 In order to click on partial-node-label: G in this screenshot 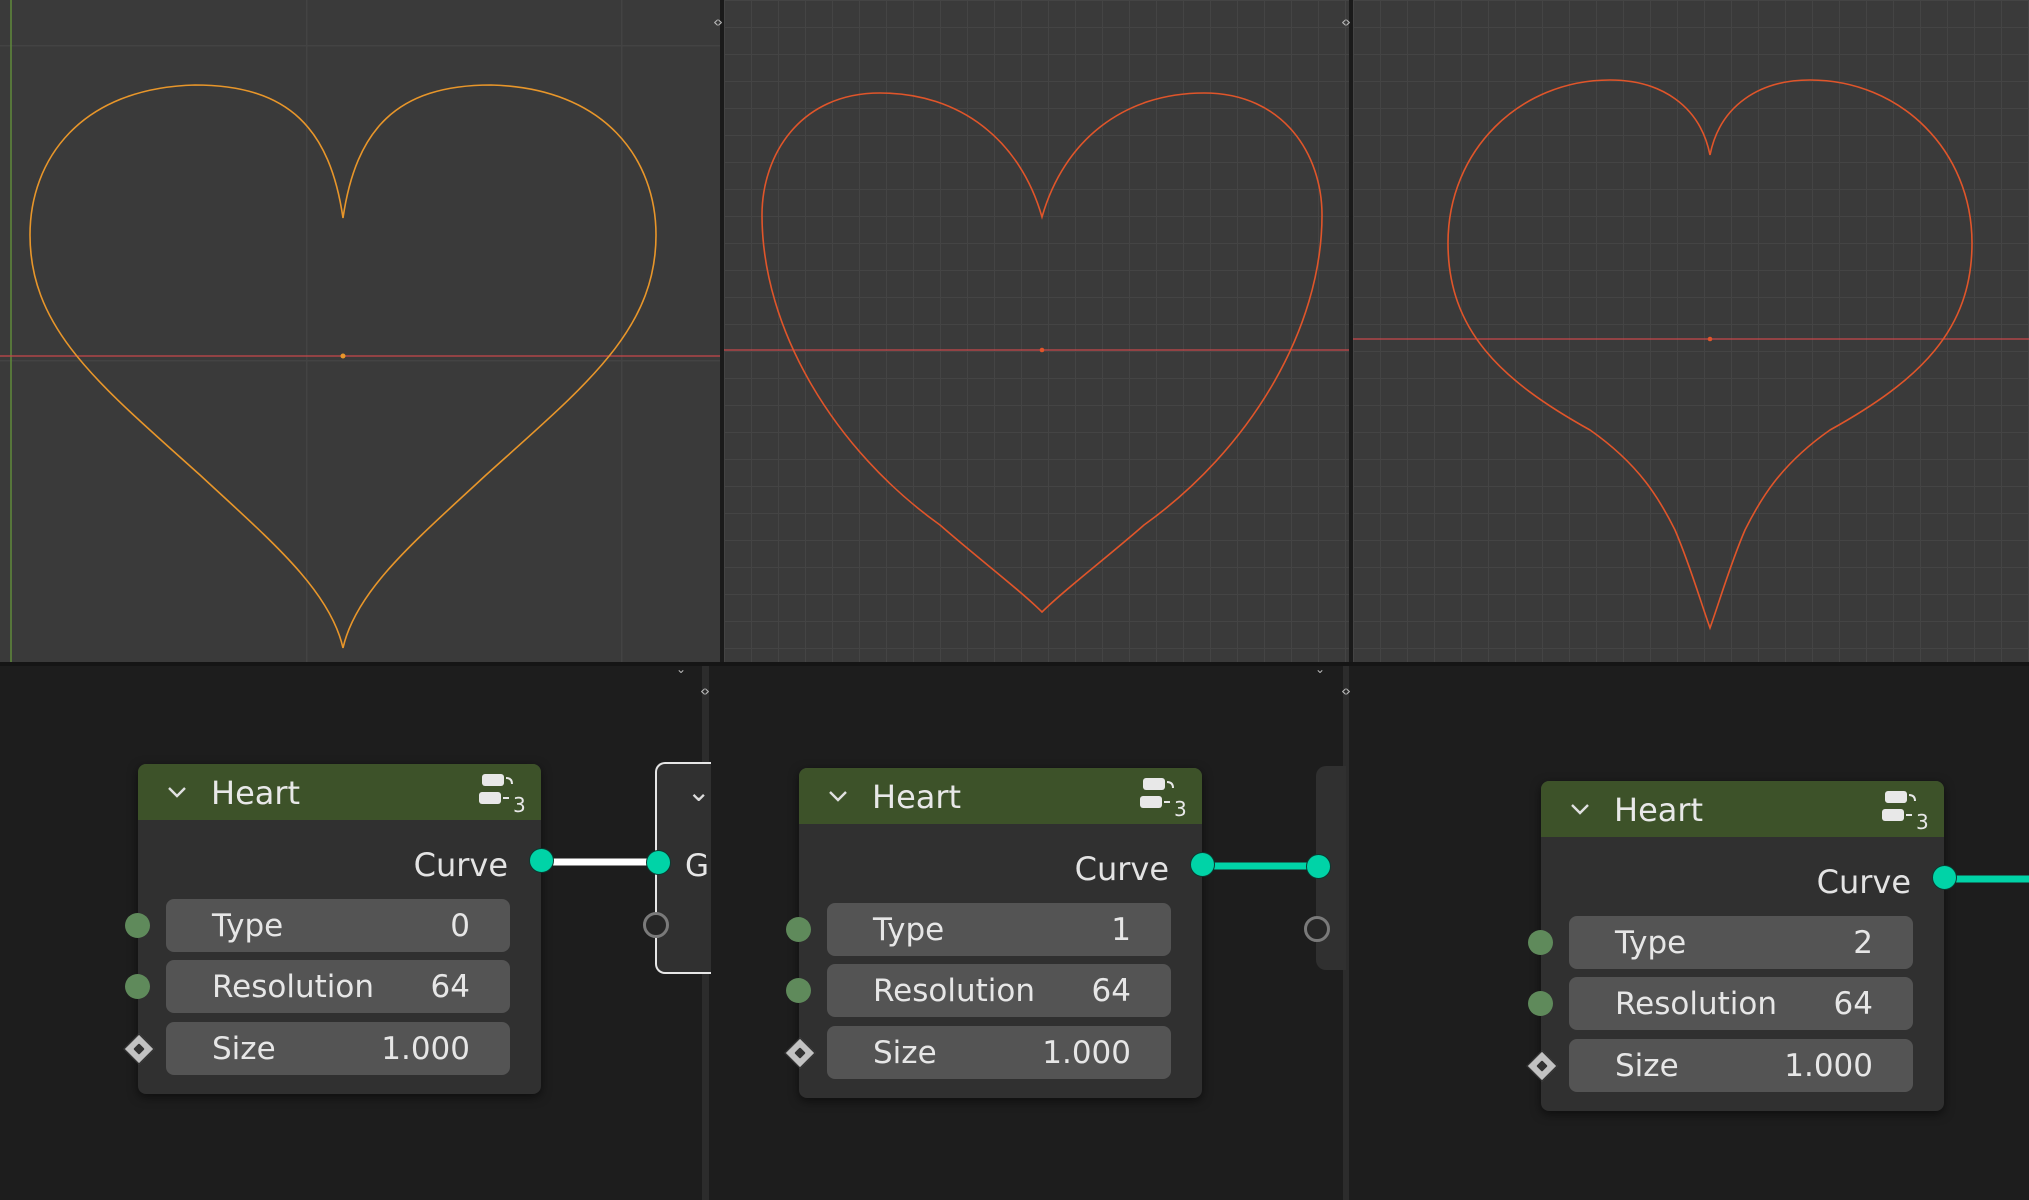, I will do `click(697, 866)`.